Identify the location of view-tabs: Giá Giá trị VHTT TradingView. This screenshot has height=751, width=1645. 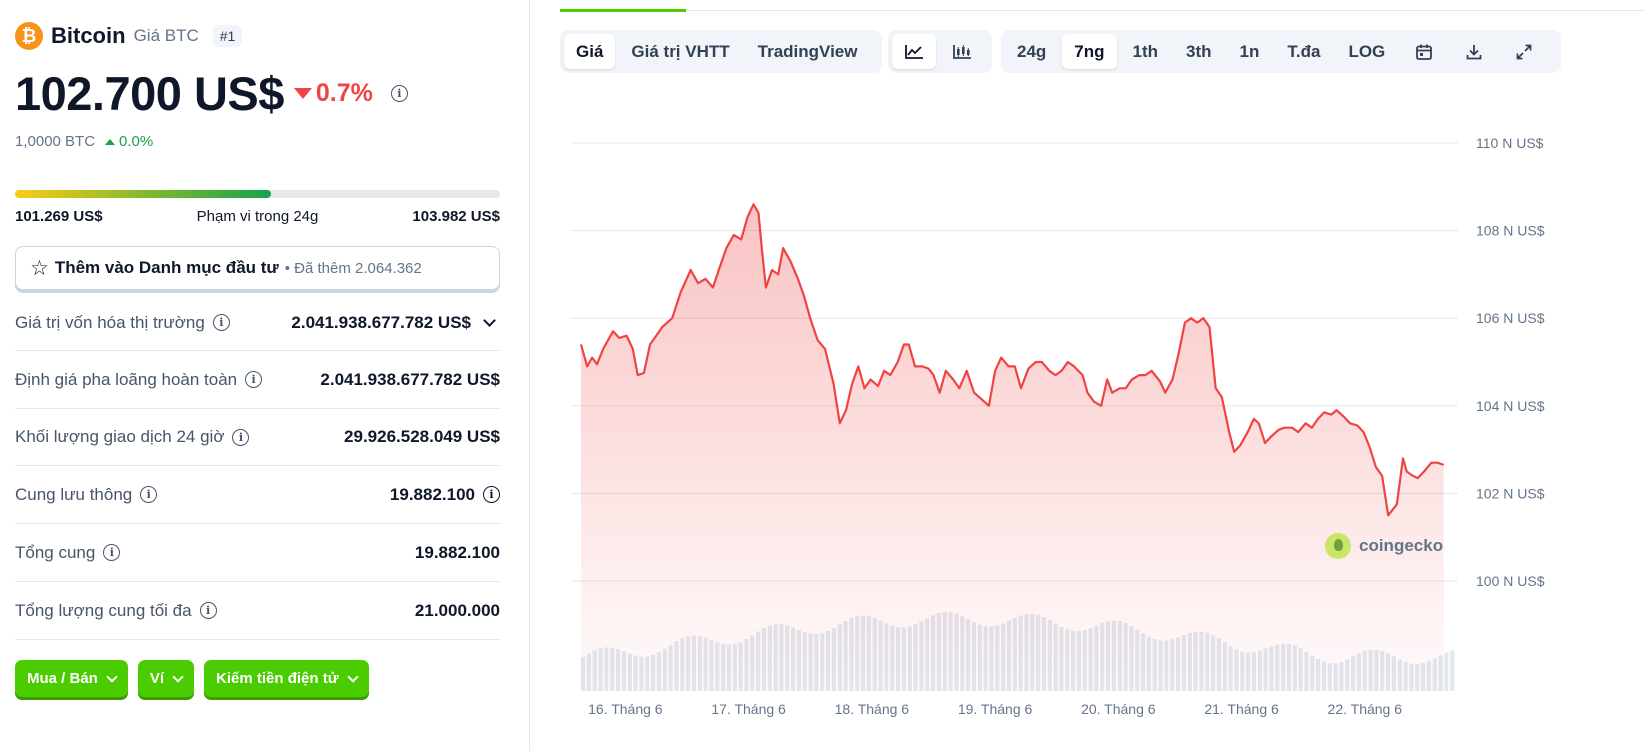
(721, 51).